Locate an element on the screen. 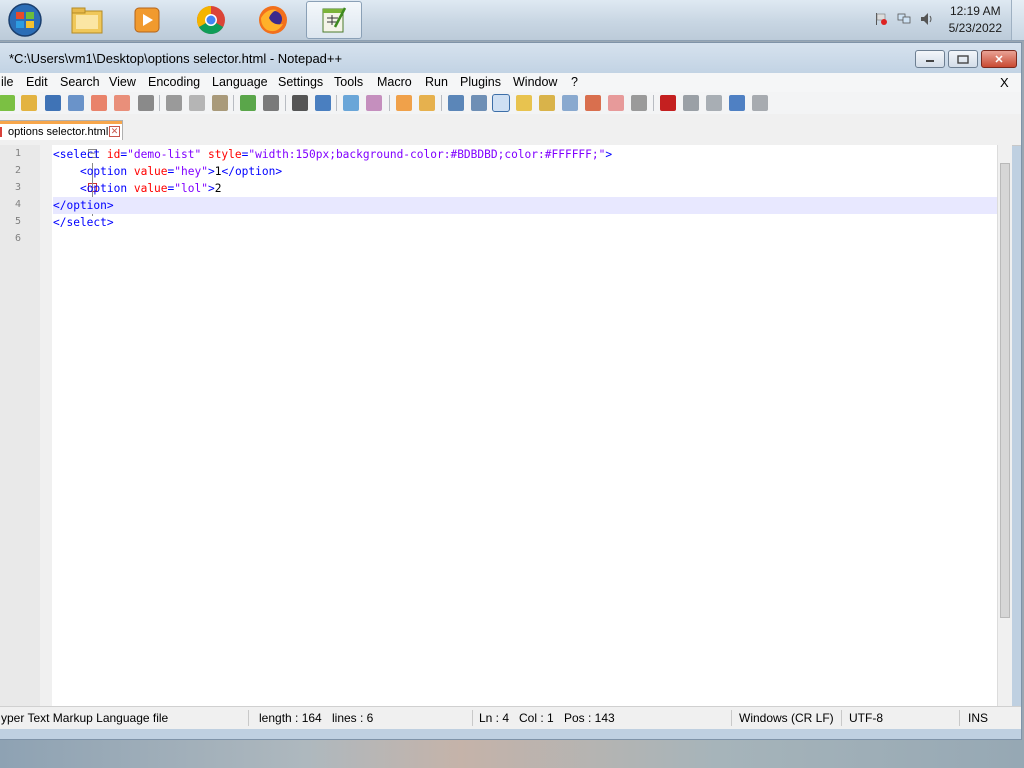  line-ending: Windows (CR LF) is located at coordinates (786, 718).